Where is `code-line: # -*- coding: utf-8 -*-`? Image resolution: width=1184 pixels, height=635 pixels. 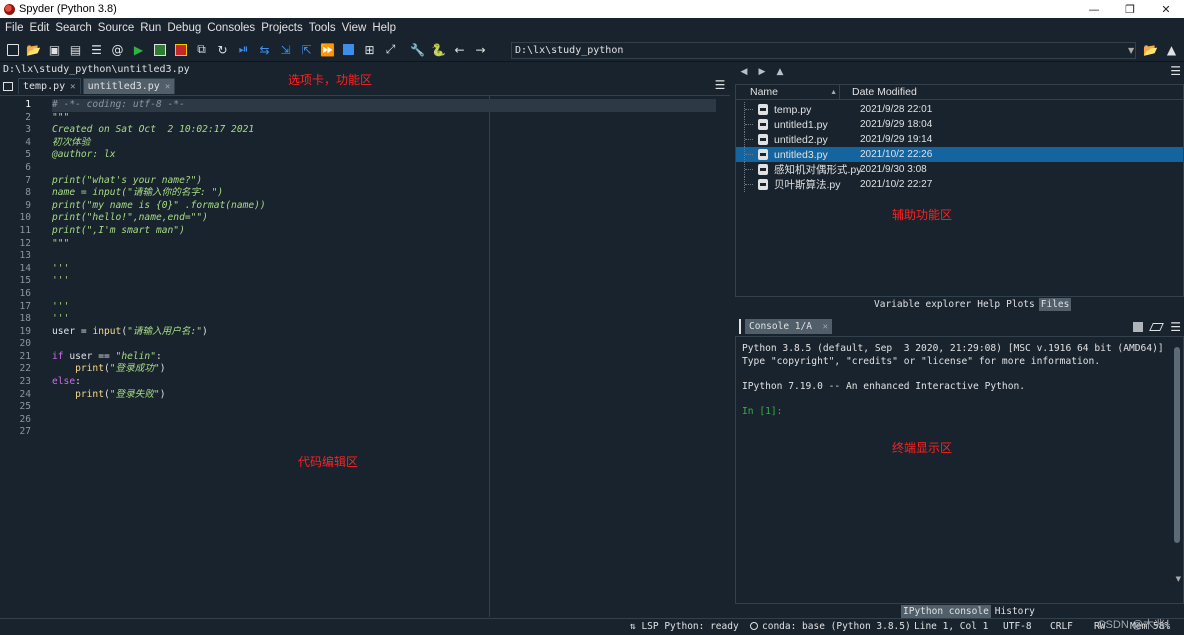 code-line: # -*- coding: utf-8 -*- is located at coordinates (384, 105).